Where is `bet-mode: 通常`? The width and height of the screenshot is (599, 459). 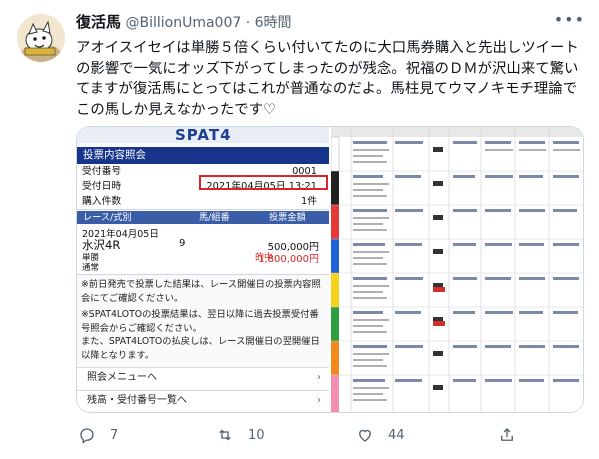
bet-mode: 通常 is located at coordinates (91, 268).